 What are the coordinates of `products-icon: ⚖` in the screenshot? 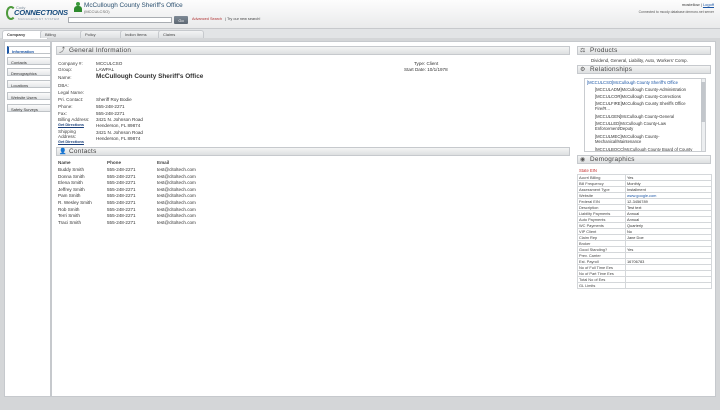 It's located at (583, 51).